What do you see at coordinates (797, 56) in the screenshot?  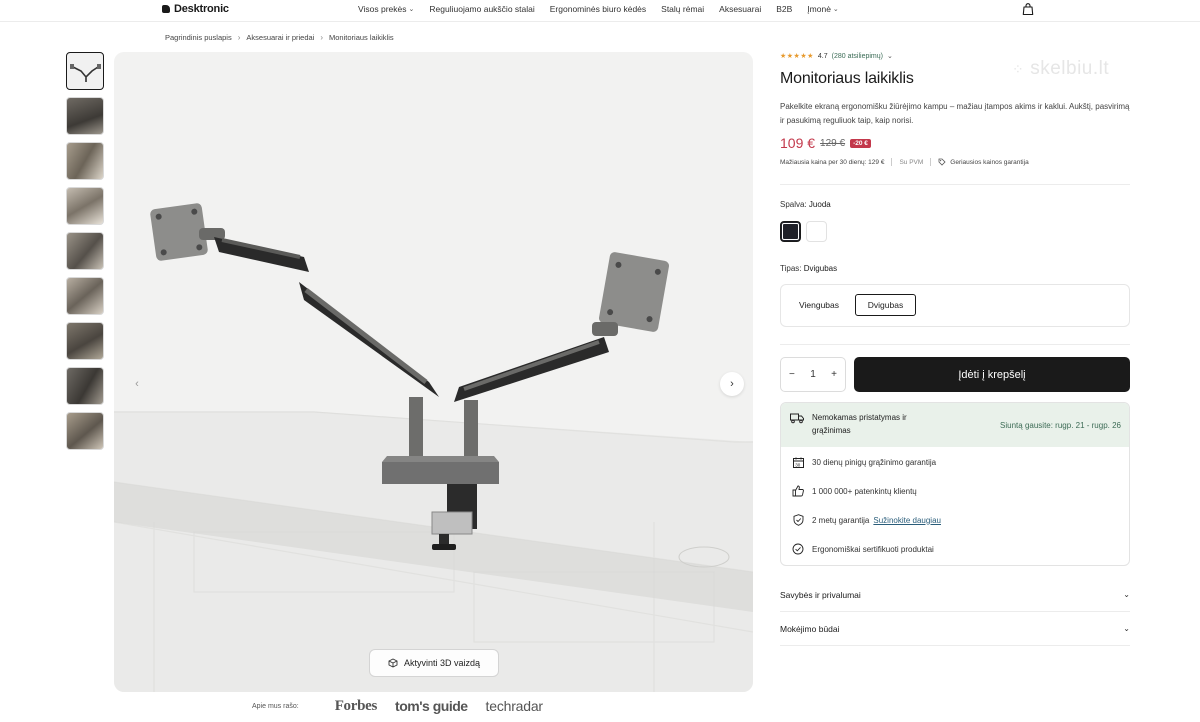 I see `star-rating-icon: ★★★★★` at bounding box center [797, 56].